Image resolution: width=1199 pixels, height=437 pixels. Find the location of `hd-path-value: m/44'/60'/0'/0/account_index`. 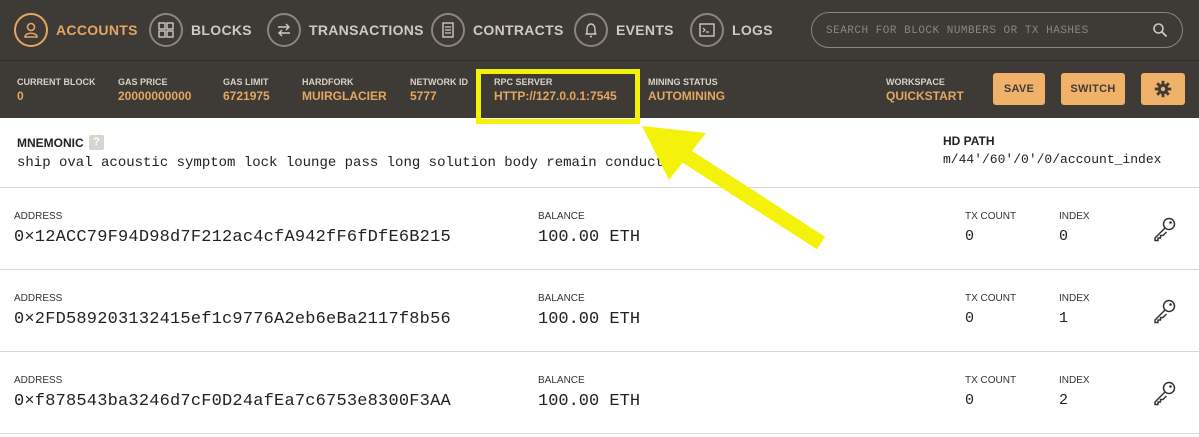

hd-path-value: m/44'/60'/0'/0/account_index is located at coordinates (1052, 159).